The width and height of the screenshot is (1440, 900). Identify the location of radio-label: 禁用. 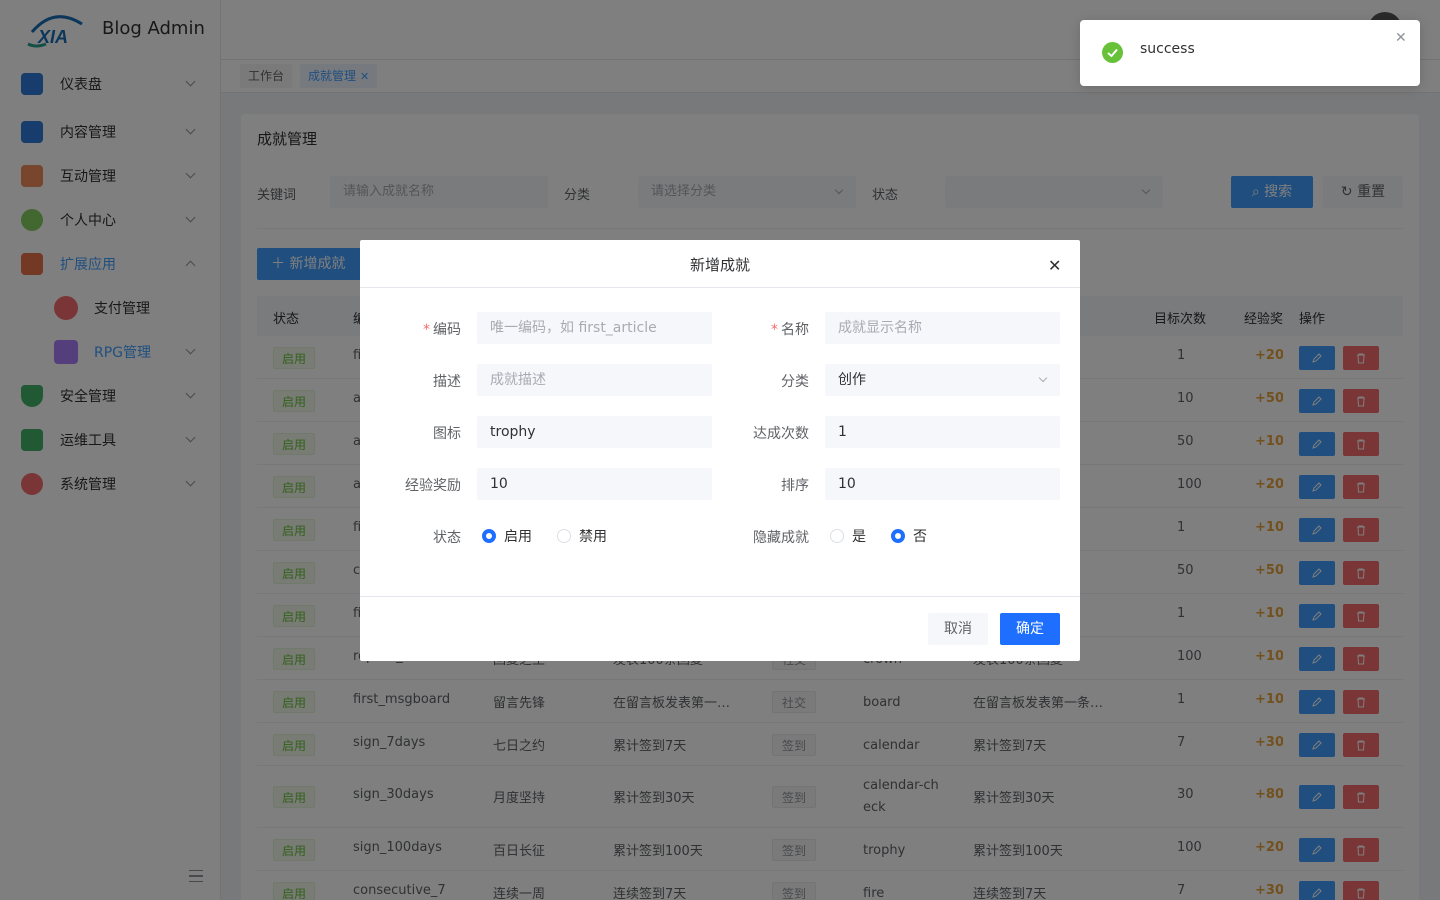
(593, 537).